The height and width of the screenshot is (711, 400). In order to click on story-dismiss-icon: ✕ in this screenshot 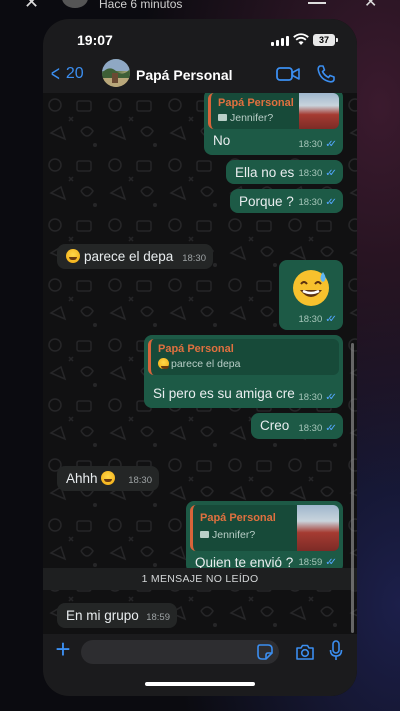, I will do `click(370, 6)`.